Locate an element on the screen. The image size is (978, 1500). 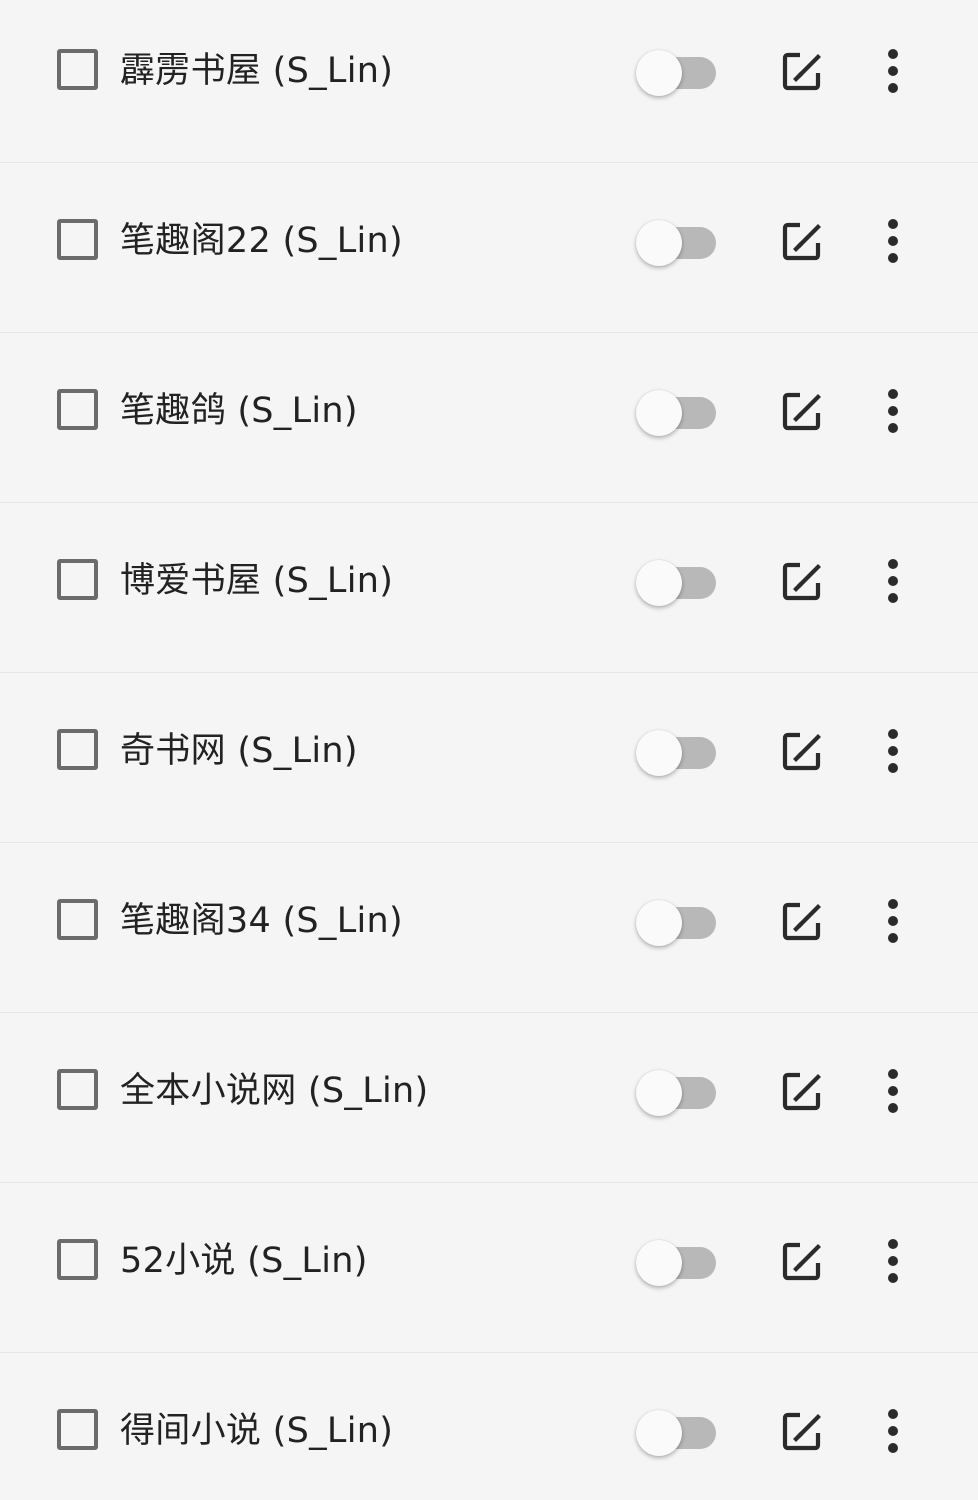
source-name-label: 笔趣阁22 (S_Lin) is located at coordinates (261, 241).